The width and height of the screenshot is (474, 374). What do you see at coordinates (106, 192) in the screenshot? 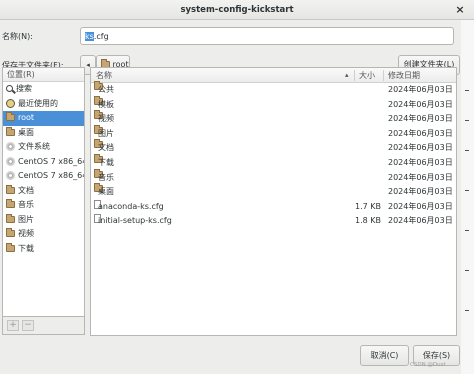
I see `file-name: 桌面` at bounding box center [106, 192].